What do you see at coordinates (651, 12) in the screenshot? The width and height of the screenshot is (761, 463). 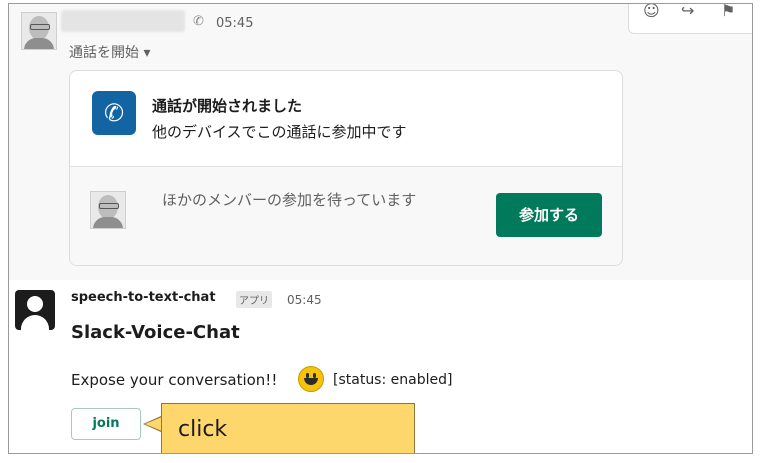 I see `emoji-icon: ☺` at bounding box center [651, 12].